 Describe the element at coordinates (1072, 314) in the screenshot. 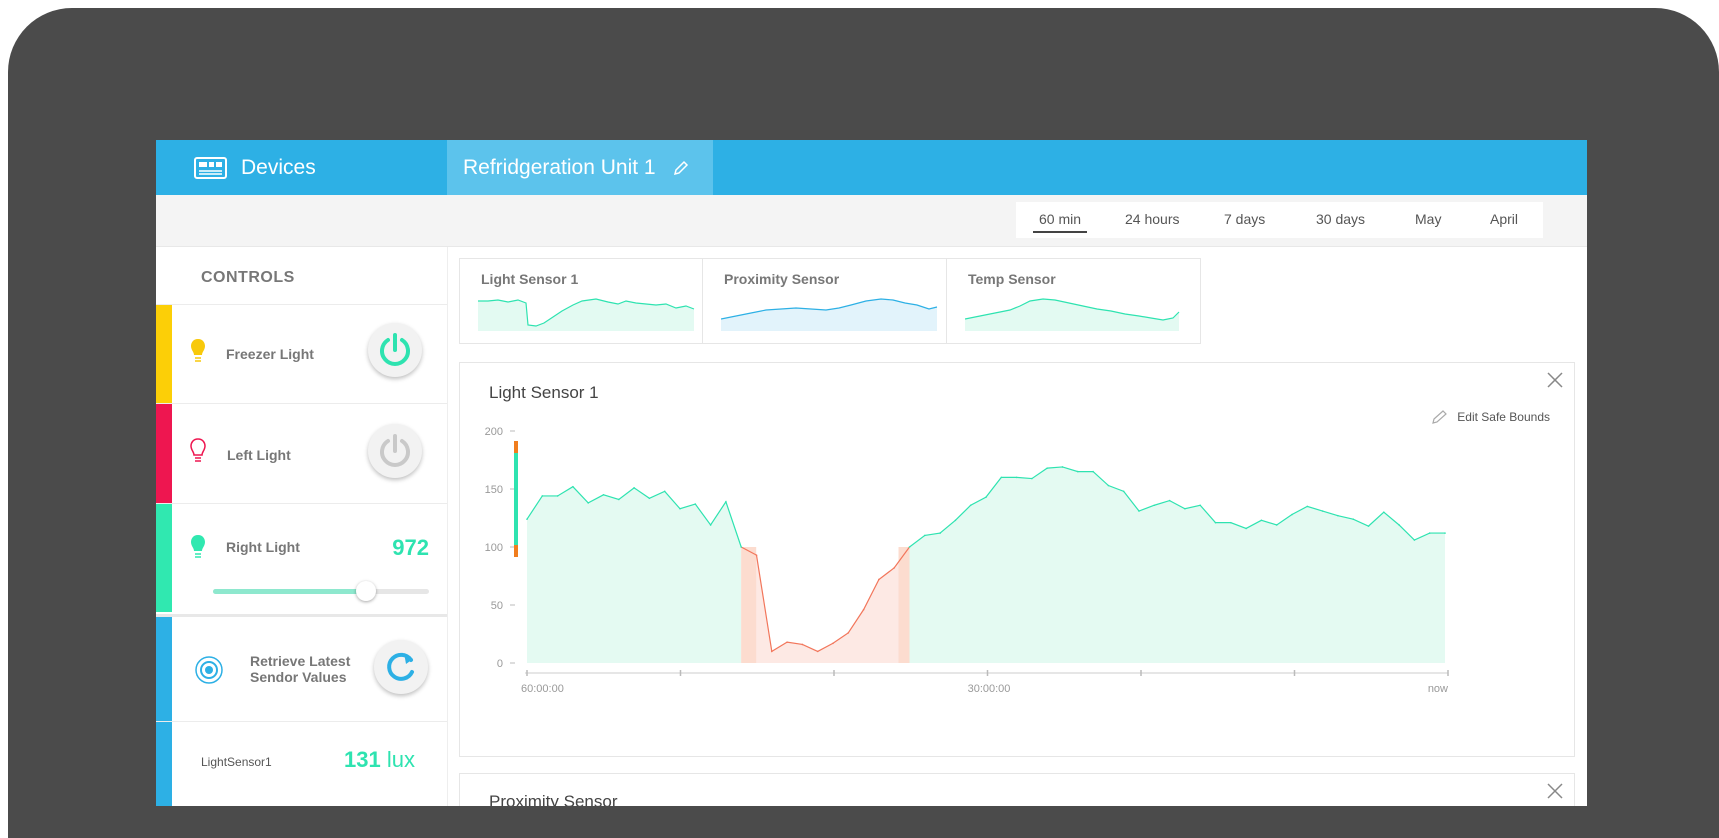

I see `sparkline-chart` at that location.